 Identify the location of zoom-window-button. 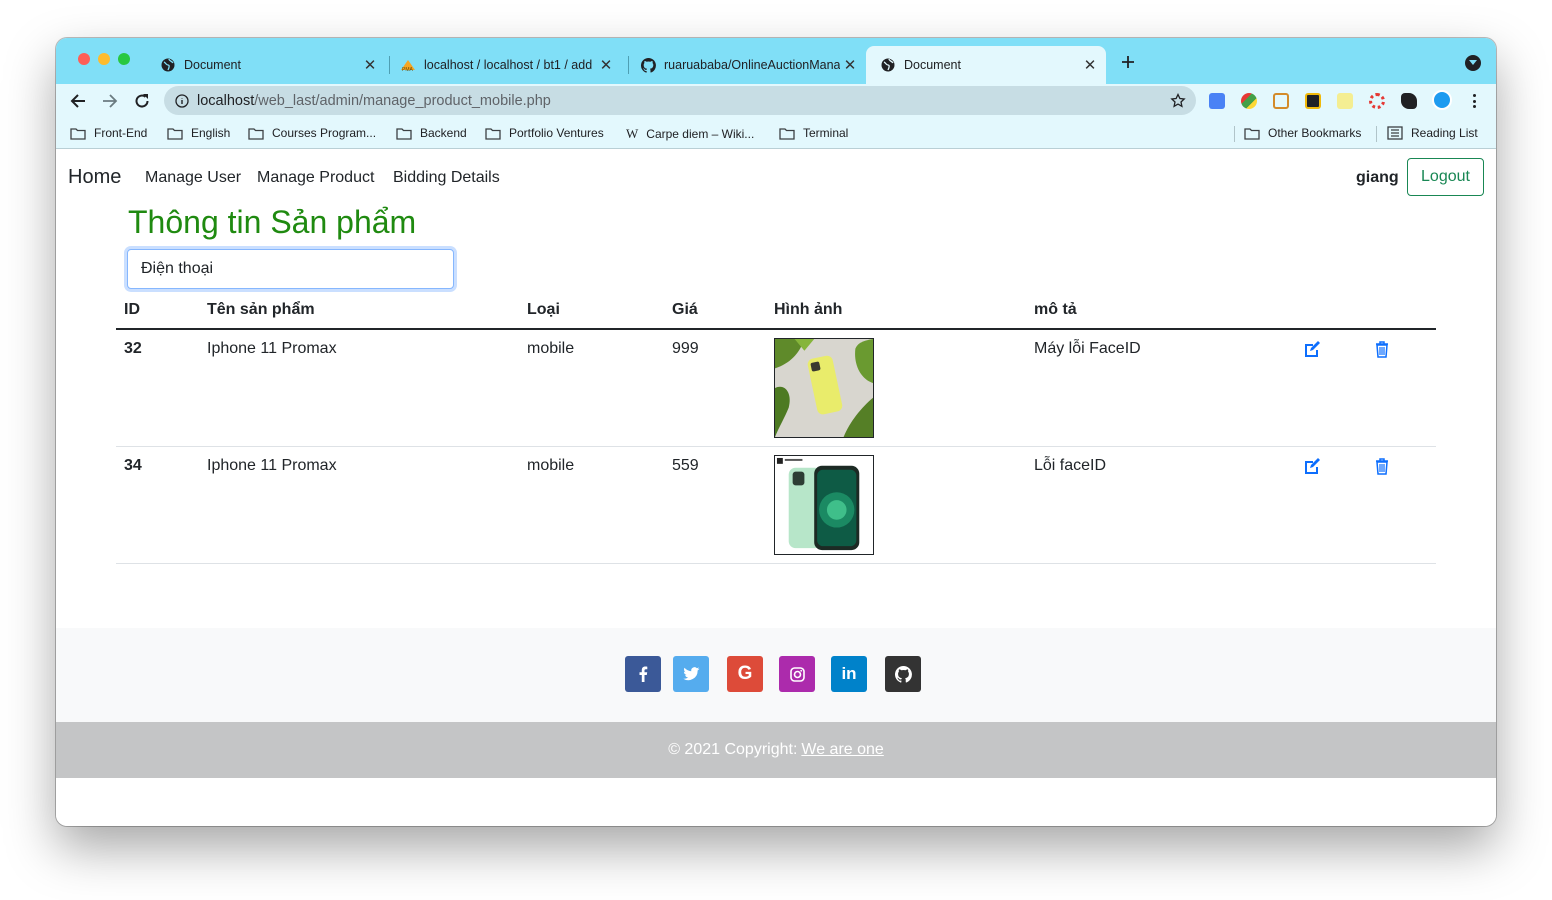
(124, 59).